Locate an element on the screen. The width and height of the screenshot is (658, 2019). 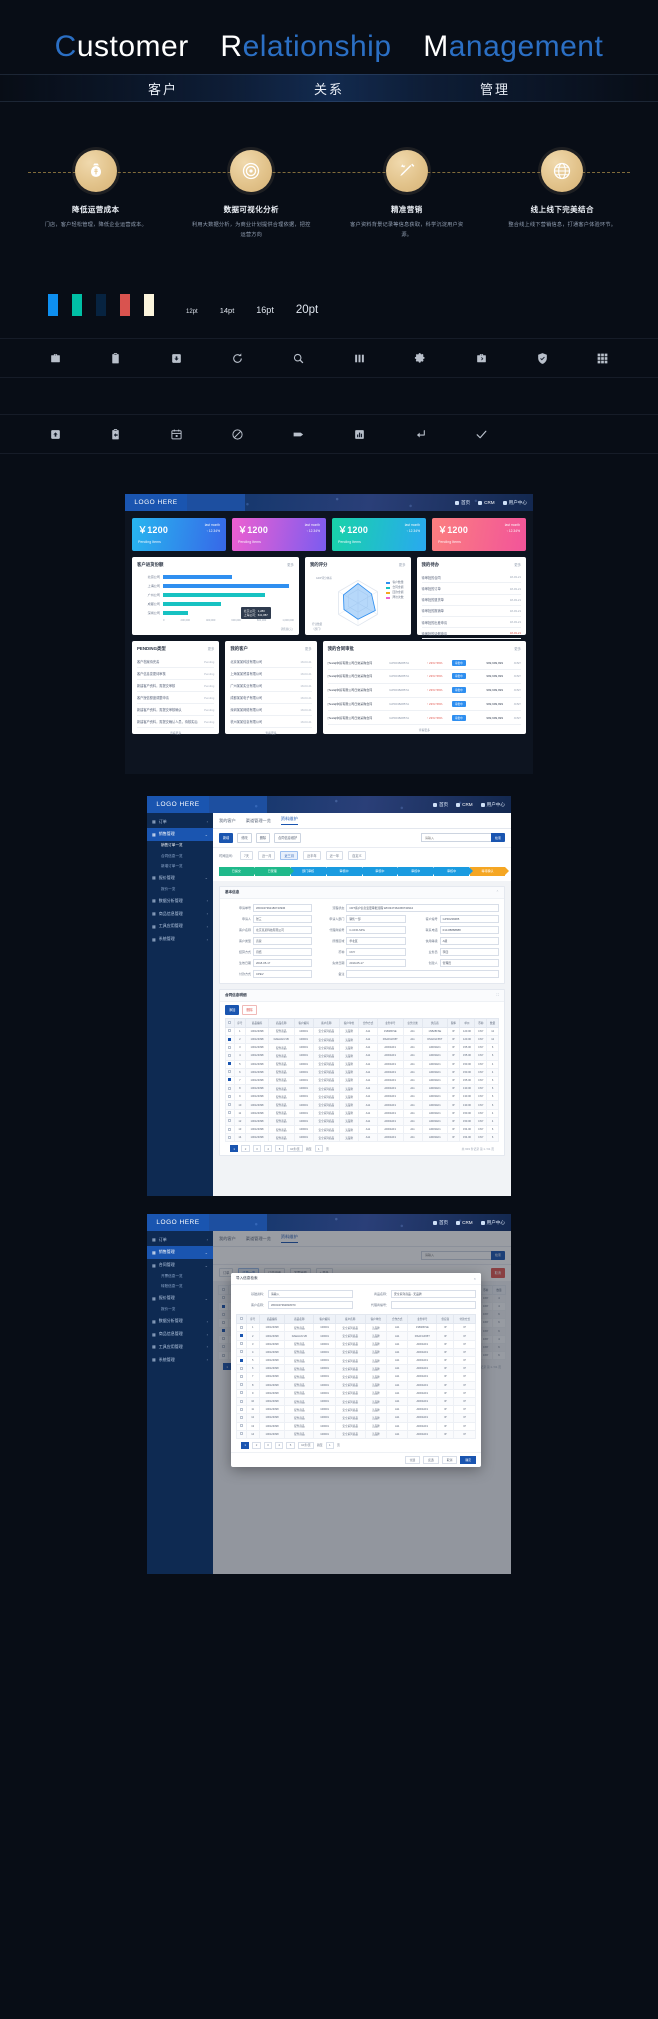
sidebar-sub-contracts: 合同信息一览 is located at coordinates (180, 856).